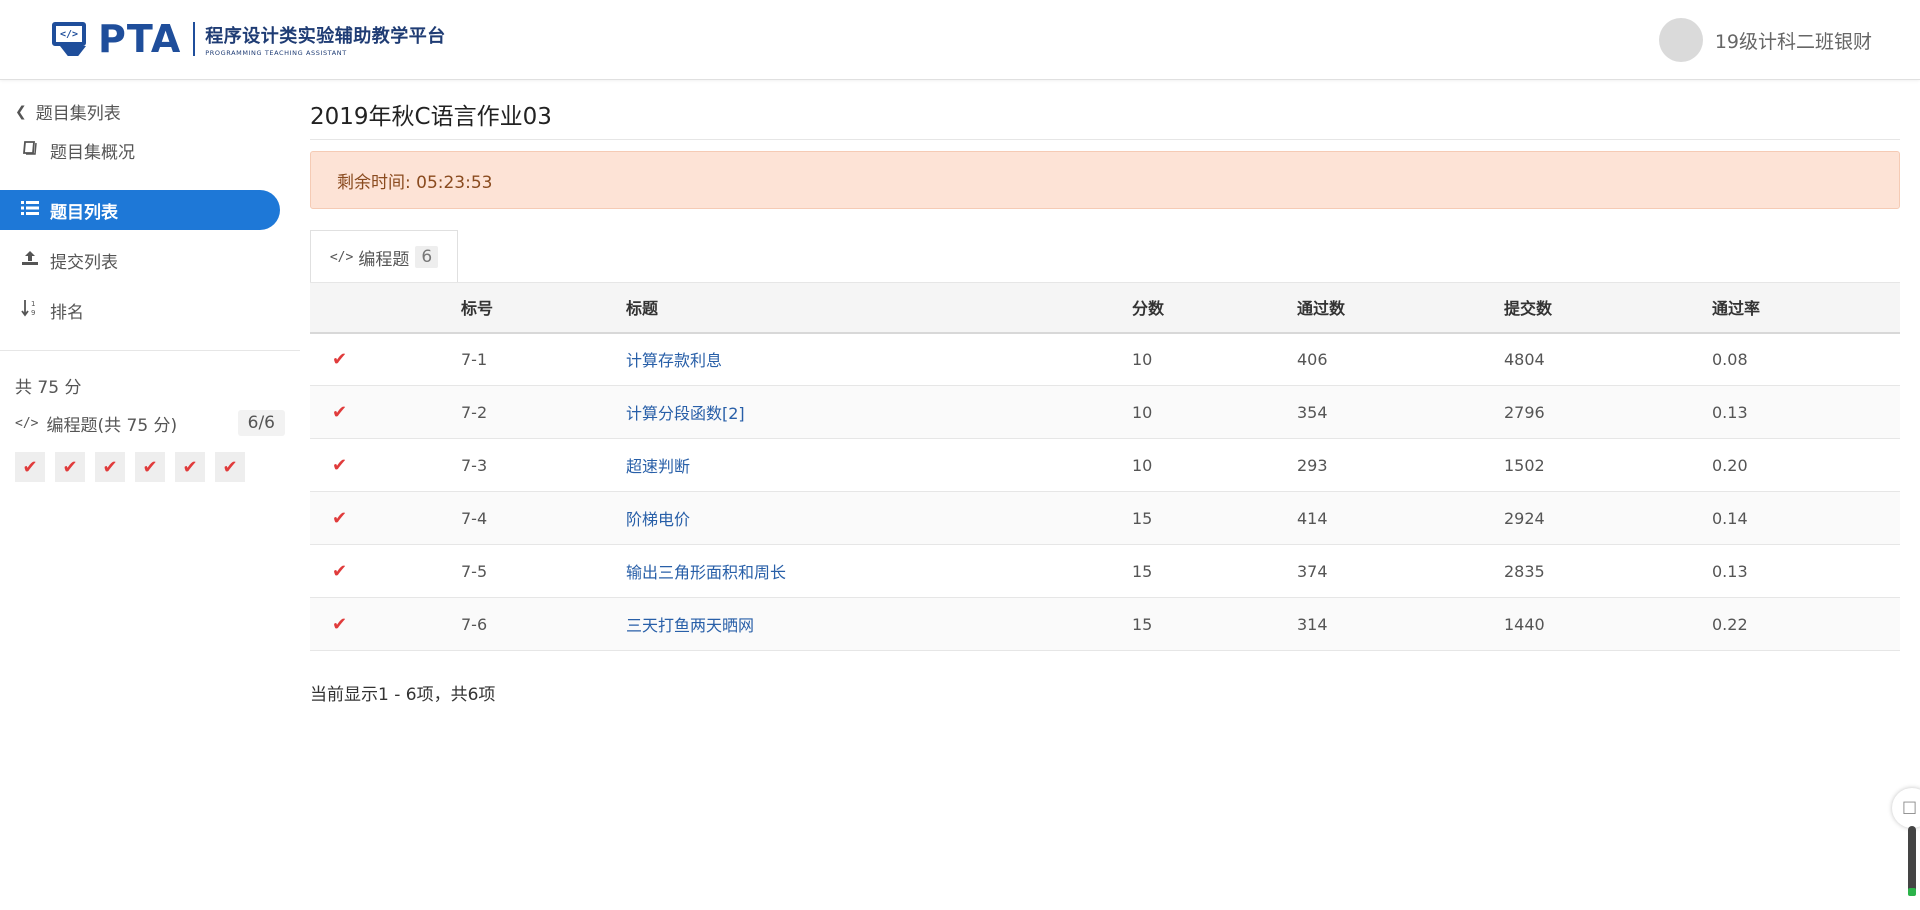 This screenshot has height=910, width=1920. Describe the element at coordinates (1312, 624) in the screenshot. I see `problem-passed: 314` at that location.